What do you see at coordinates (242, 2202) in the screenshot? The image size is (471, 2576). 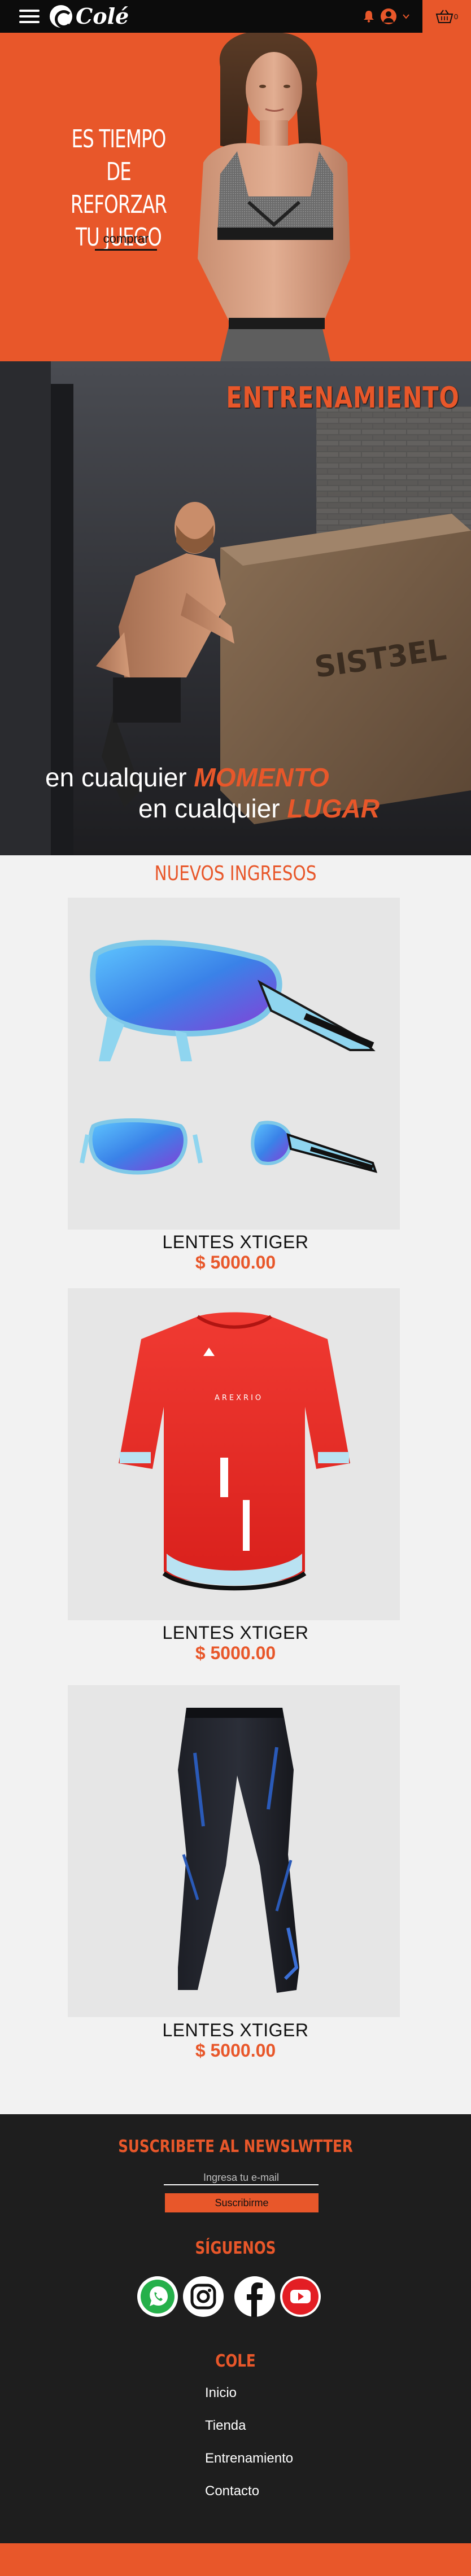 I see `subscribe-button: Suscribirme` at bounding box center [242, 2202].